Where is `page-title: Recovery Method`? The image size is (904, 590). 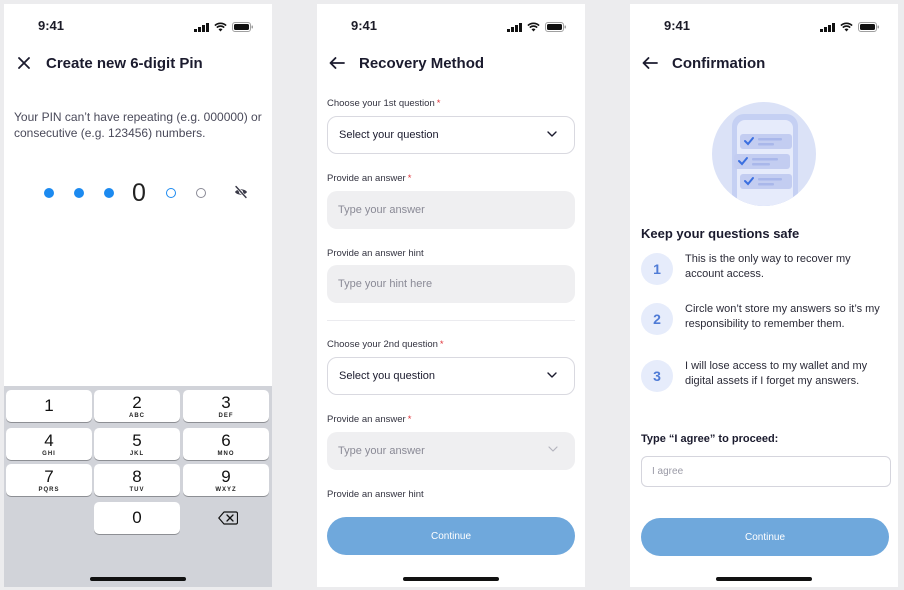 page-title: Recovery Method is located at coordinates (422, 63).